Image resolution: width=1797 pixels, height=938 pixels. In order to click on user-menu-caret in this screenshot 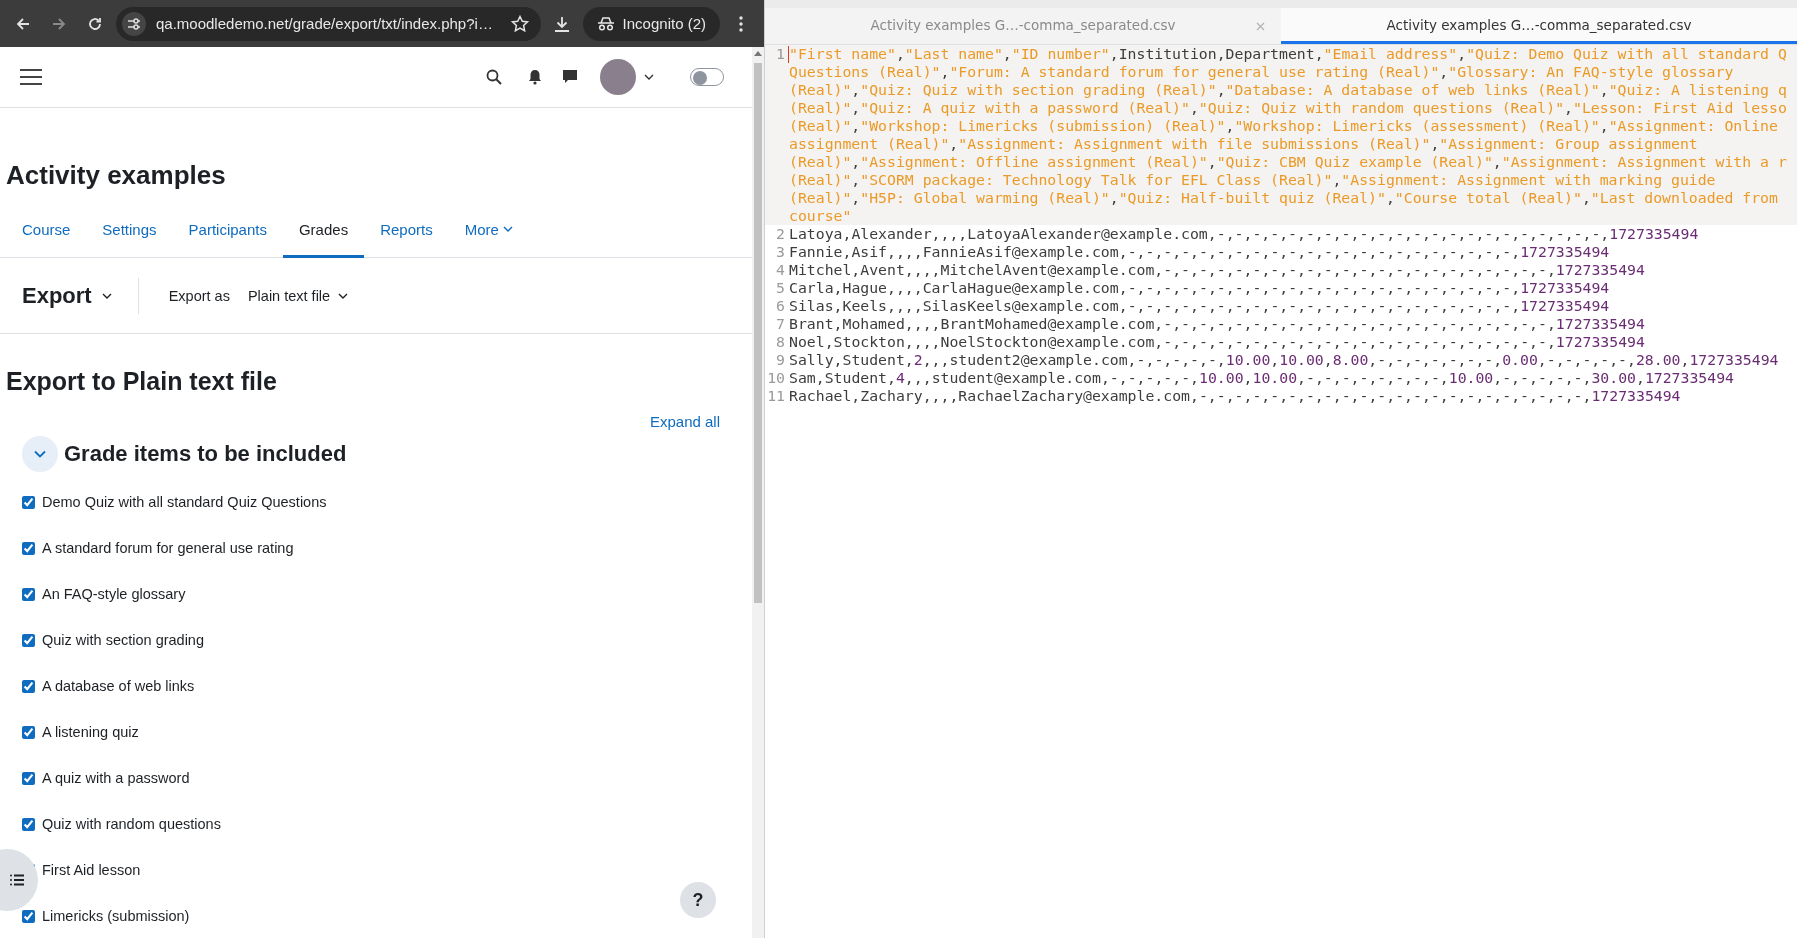, I will do `click(649, 77)`.